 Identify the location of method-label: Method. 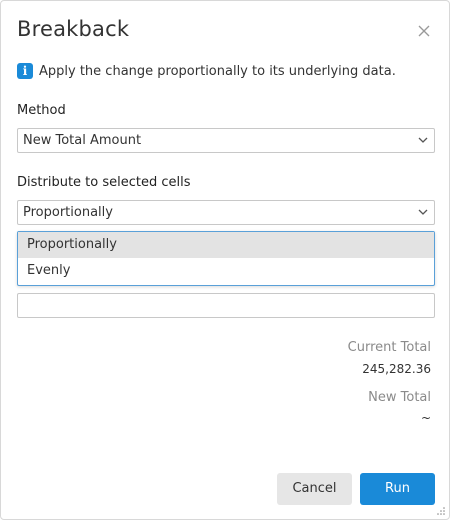
(41, 110).